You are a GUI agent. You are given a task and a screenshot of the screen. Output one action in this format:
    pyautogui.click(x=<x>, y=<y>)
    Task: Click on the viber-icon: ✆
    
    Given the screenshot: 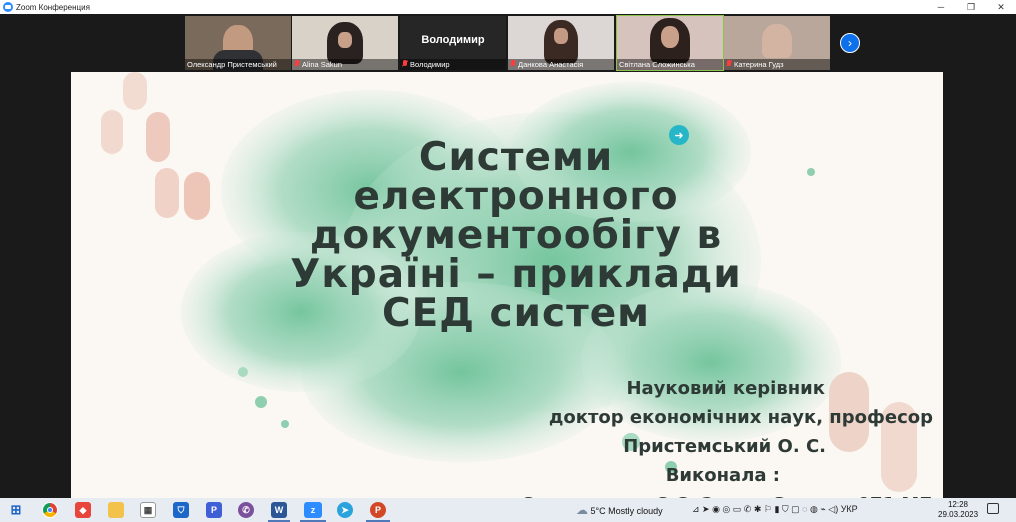 What is the action you would take?
    pyautogui.click(x=246, y=510)
    